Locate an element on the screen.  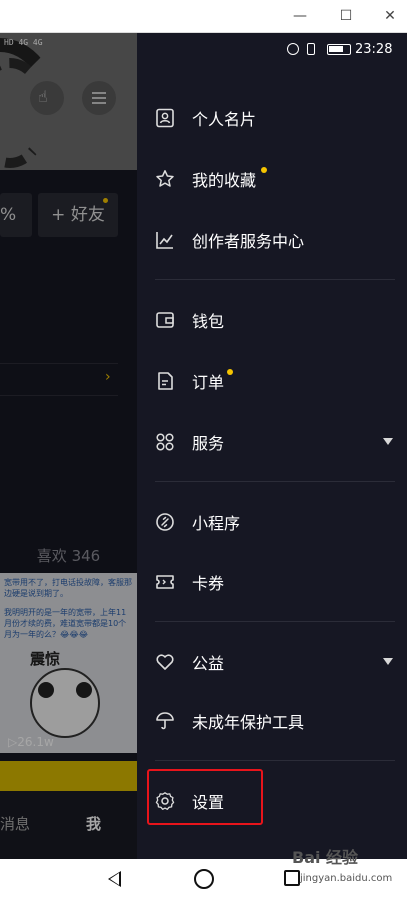
menu-item-favorites: 我的收藏 is located at coordinates (272, 179).